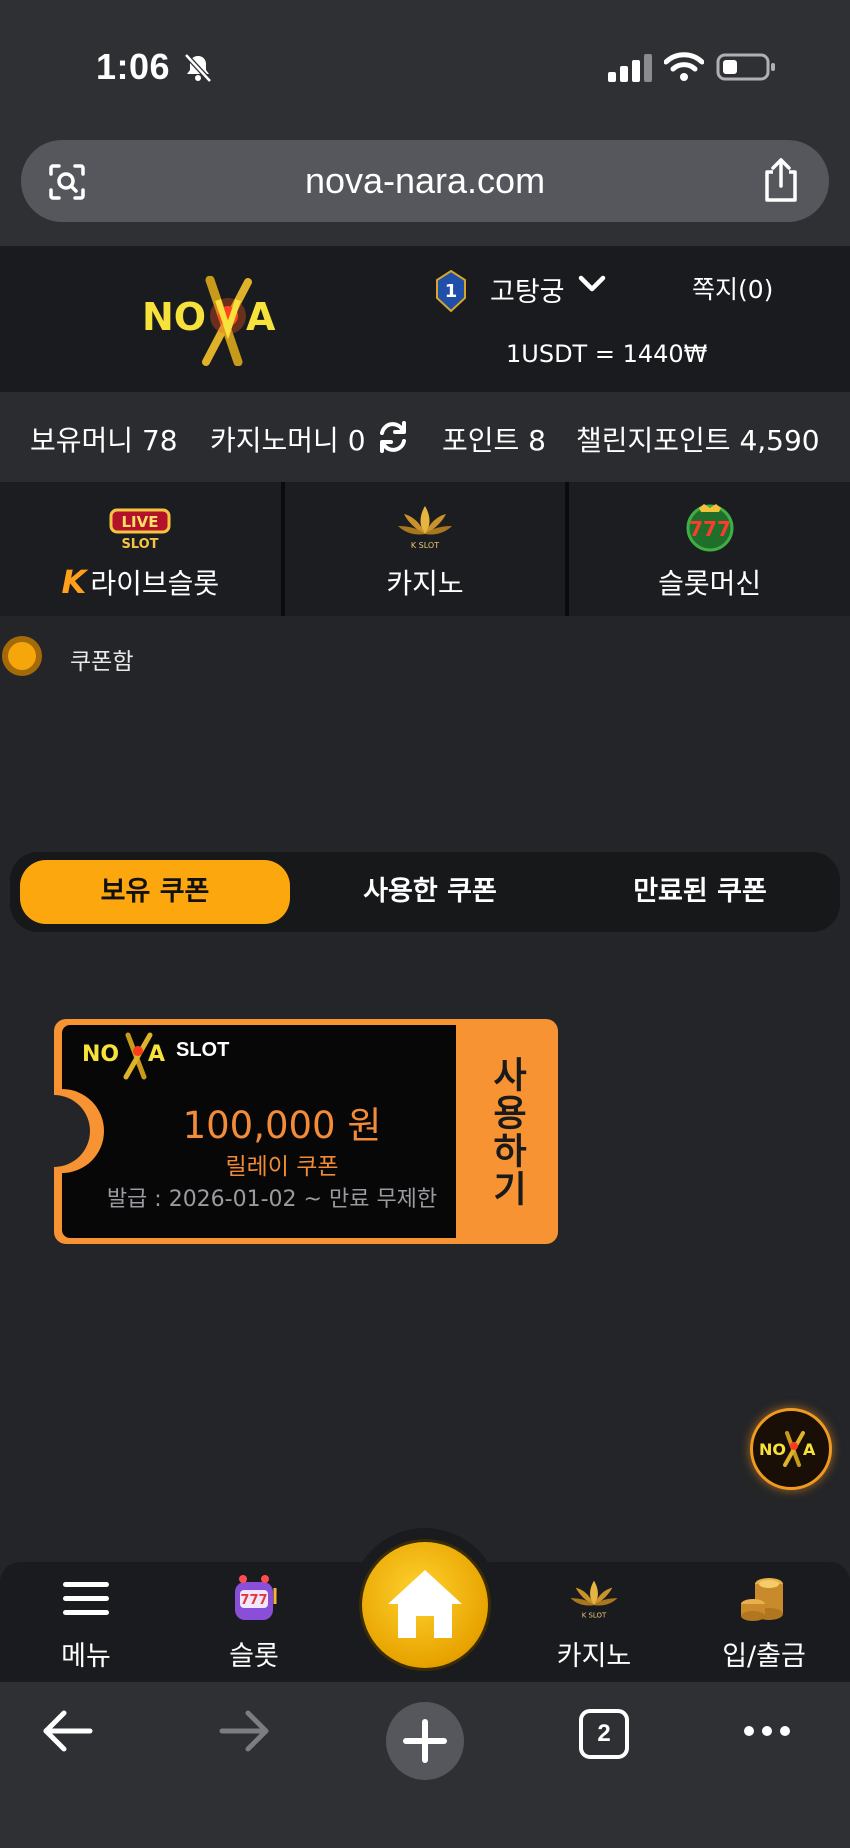  What do you see at coordinates (698, 440) in the screenshot?
I see `challenge-points-balance: 챌린지포인트 4,590` at bounding box center [698, 440].